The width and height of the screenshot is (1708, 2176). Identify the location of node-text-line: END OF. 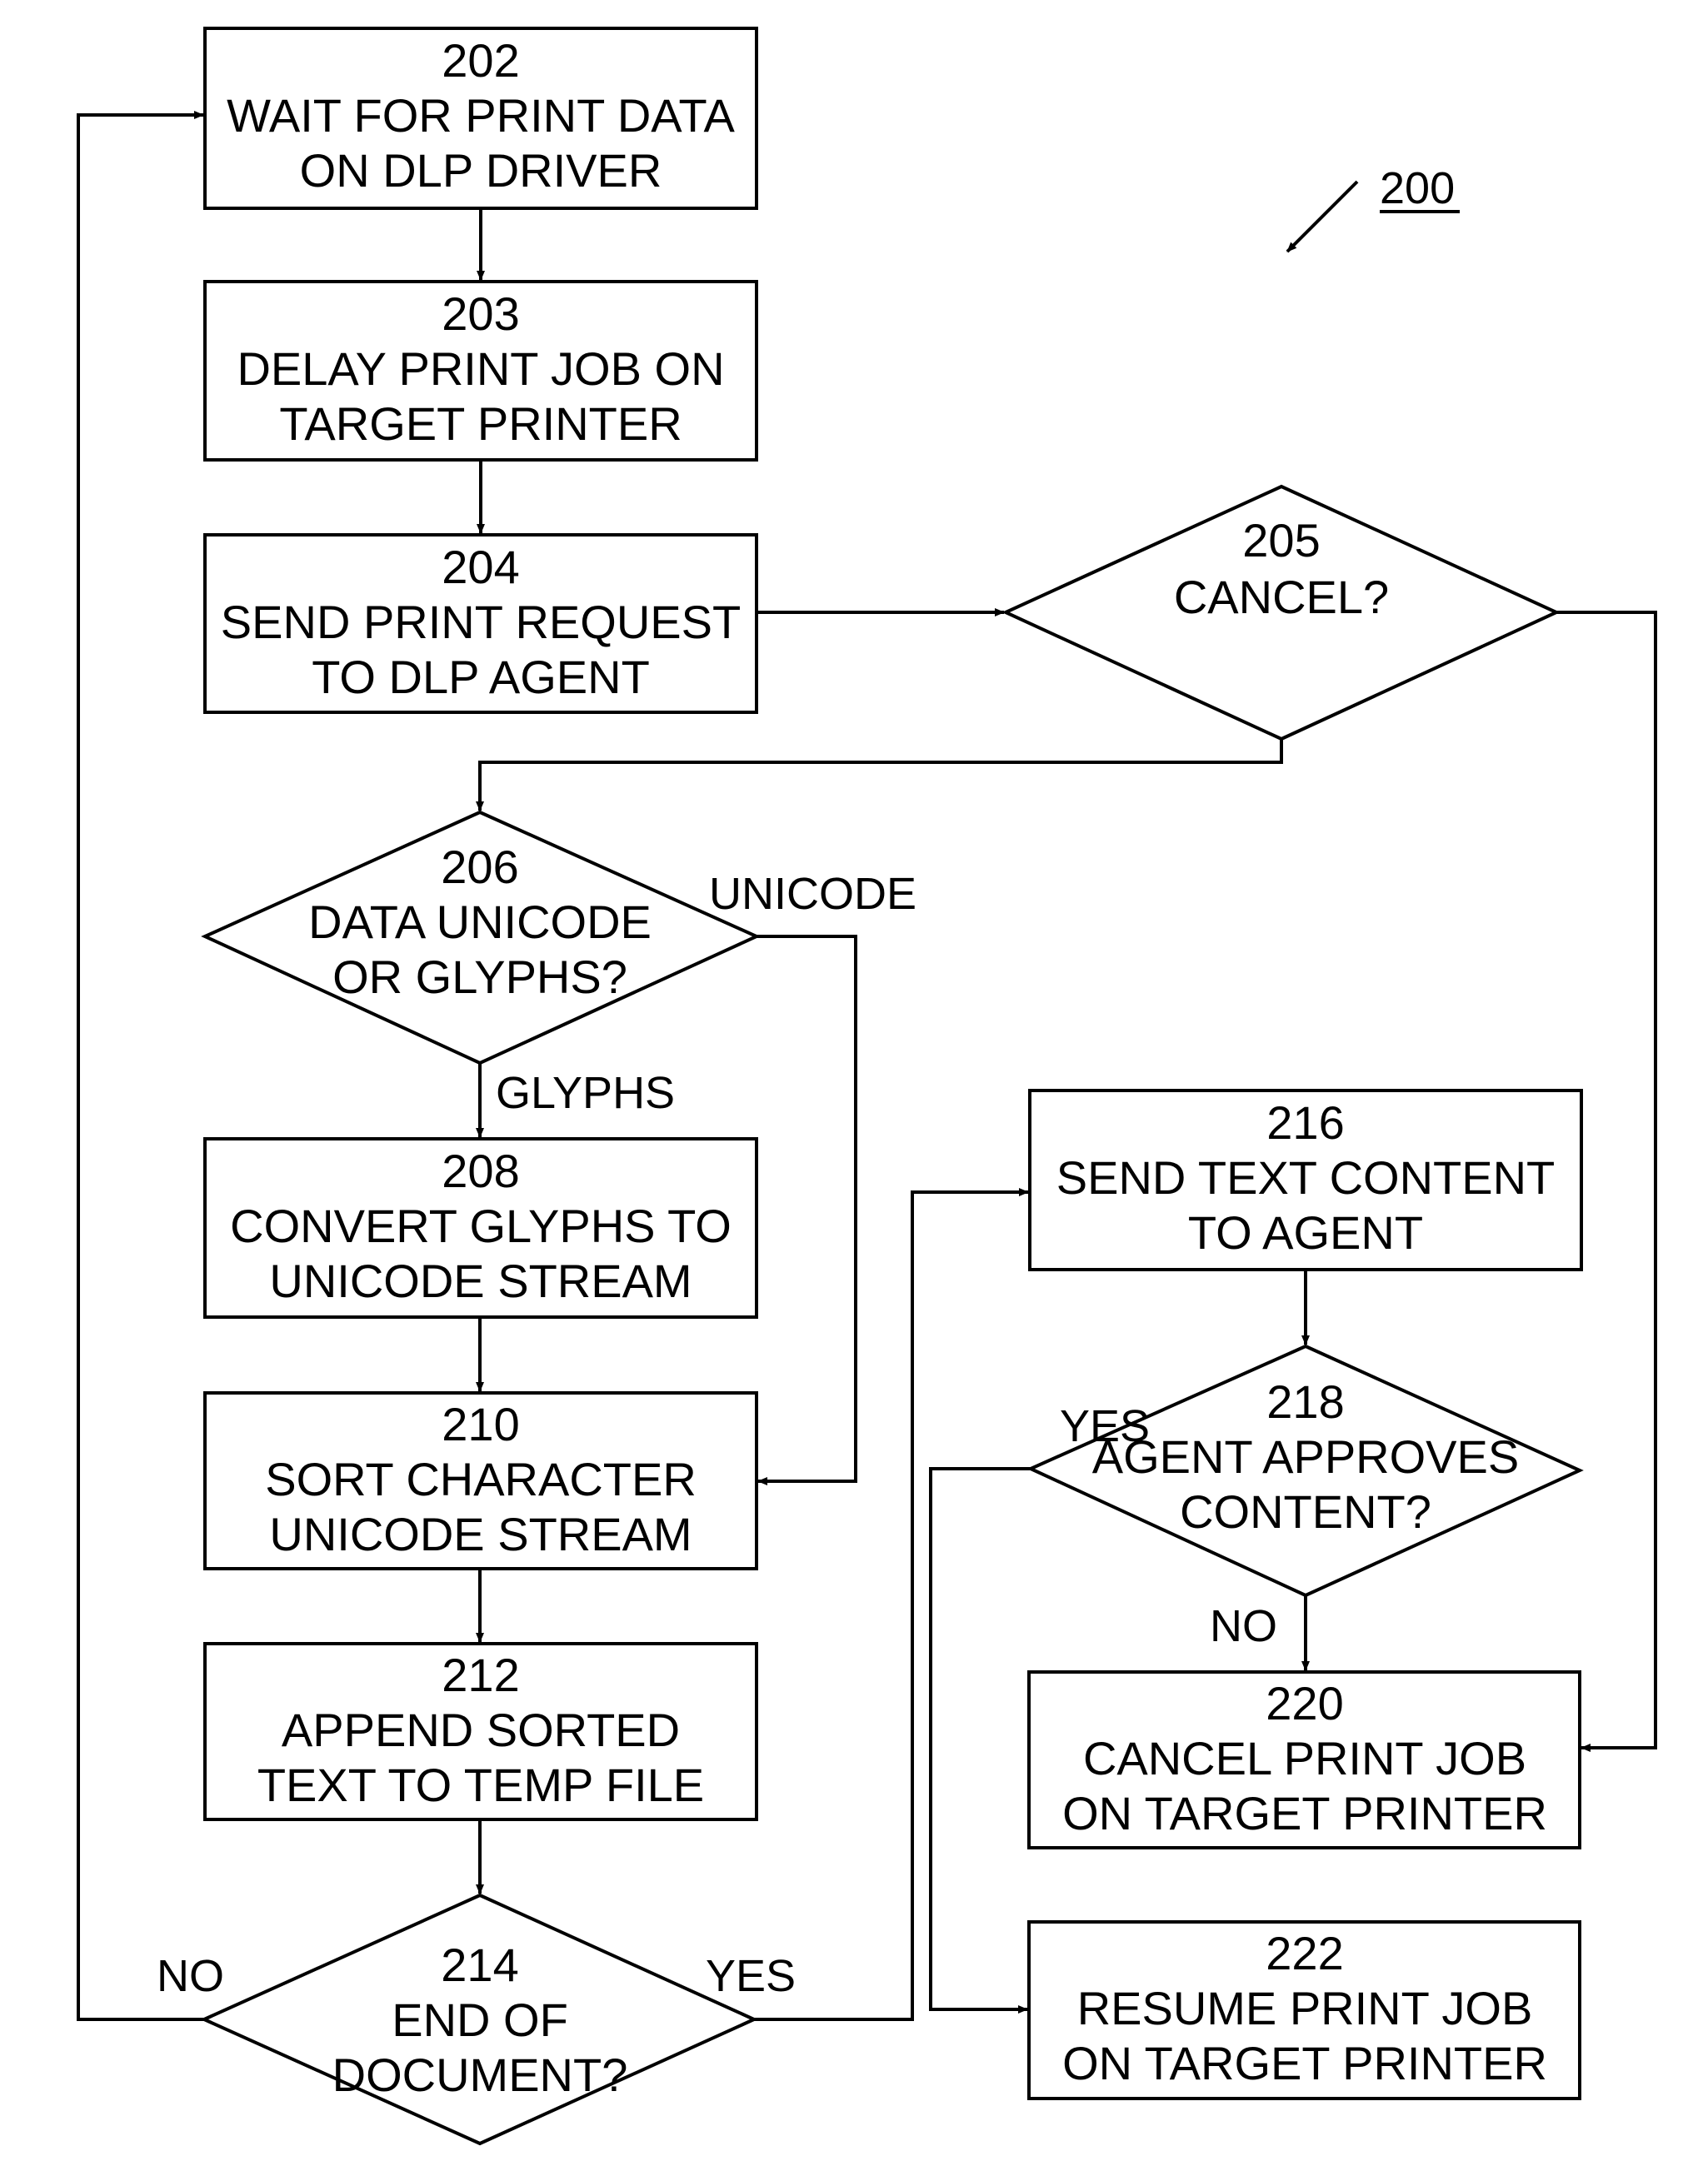
(480, 2020).